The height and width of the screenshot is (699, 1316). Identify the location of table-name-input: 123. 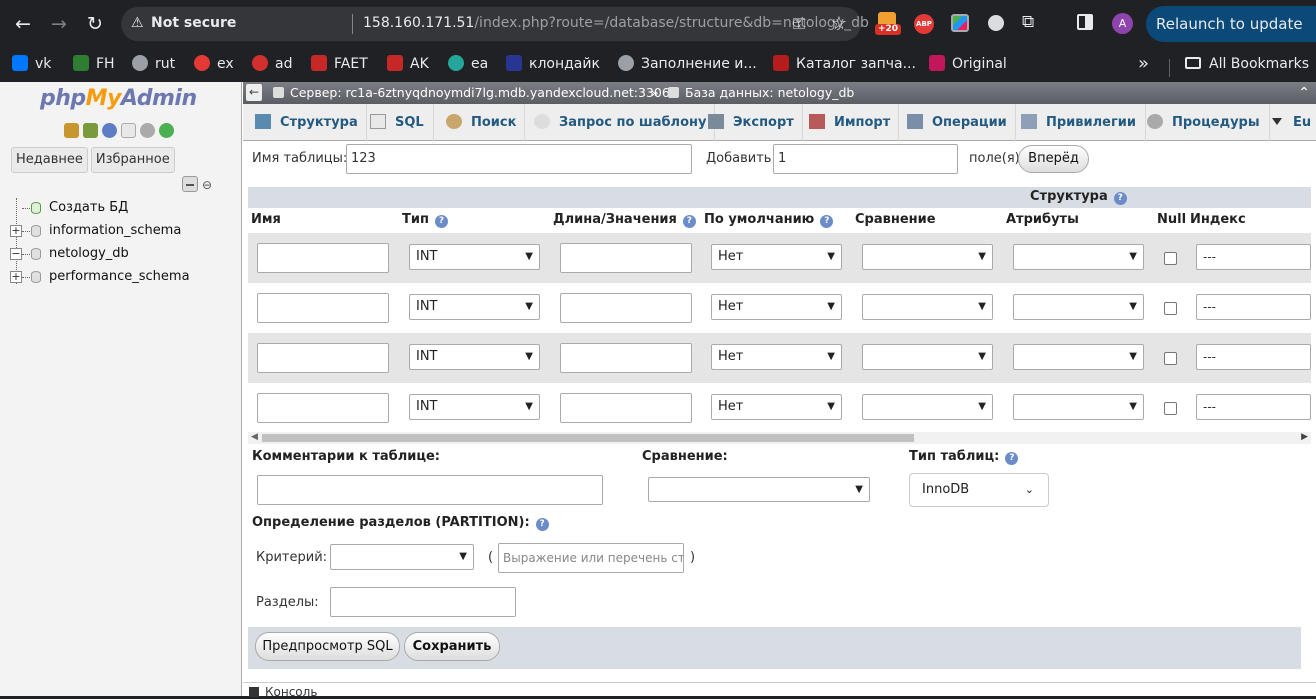
(519, 159).